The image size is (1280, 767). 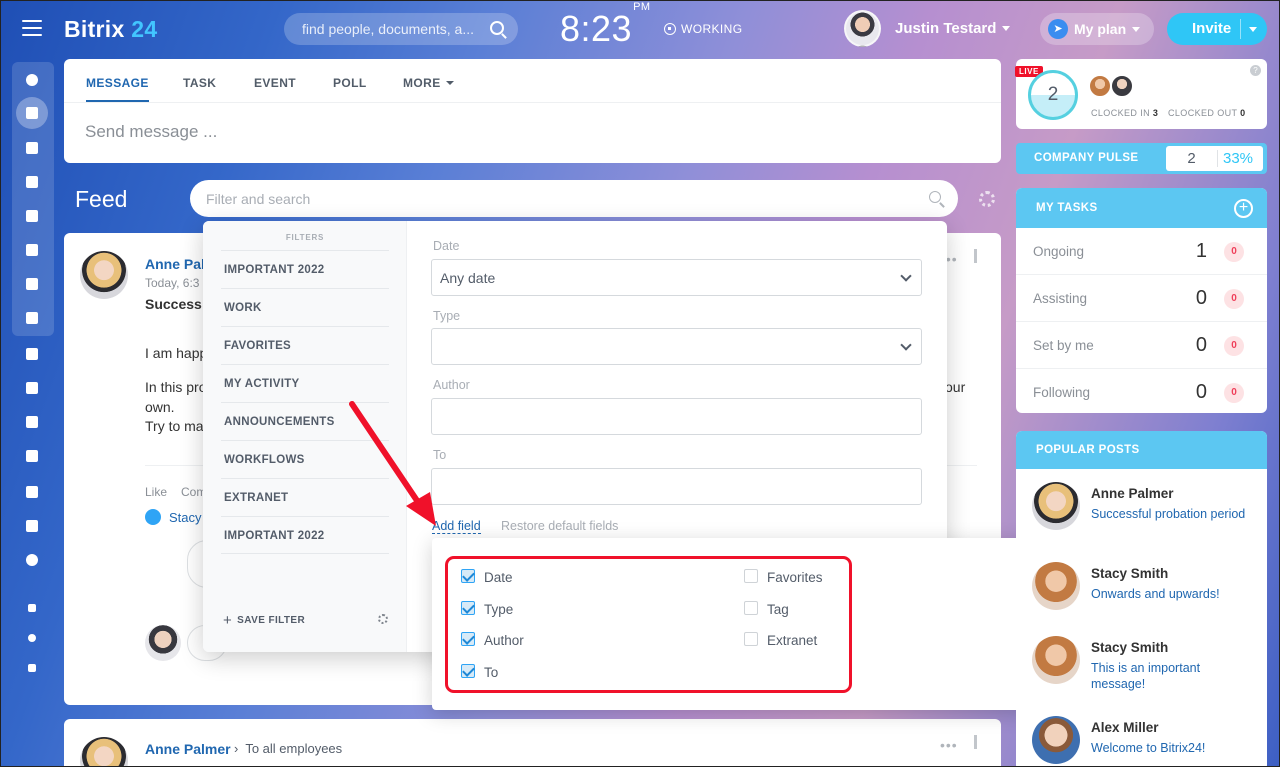 I want to click on annotation-arrow-icon, so click(x=392, y=463).